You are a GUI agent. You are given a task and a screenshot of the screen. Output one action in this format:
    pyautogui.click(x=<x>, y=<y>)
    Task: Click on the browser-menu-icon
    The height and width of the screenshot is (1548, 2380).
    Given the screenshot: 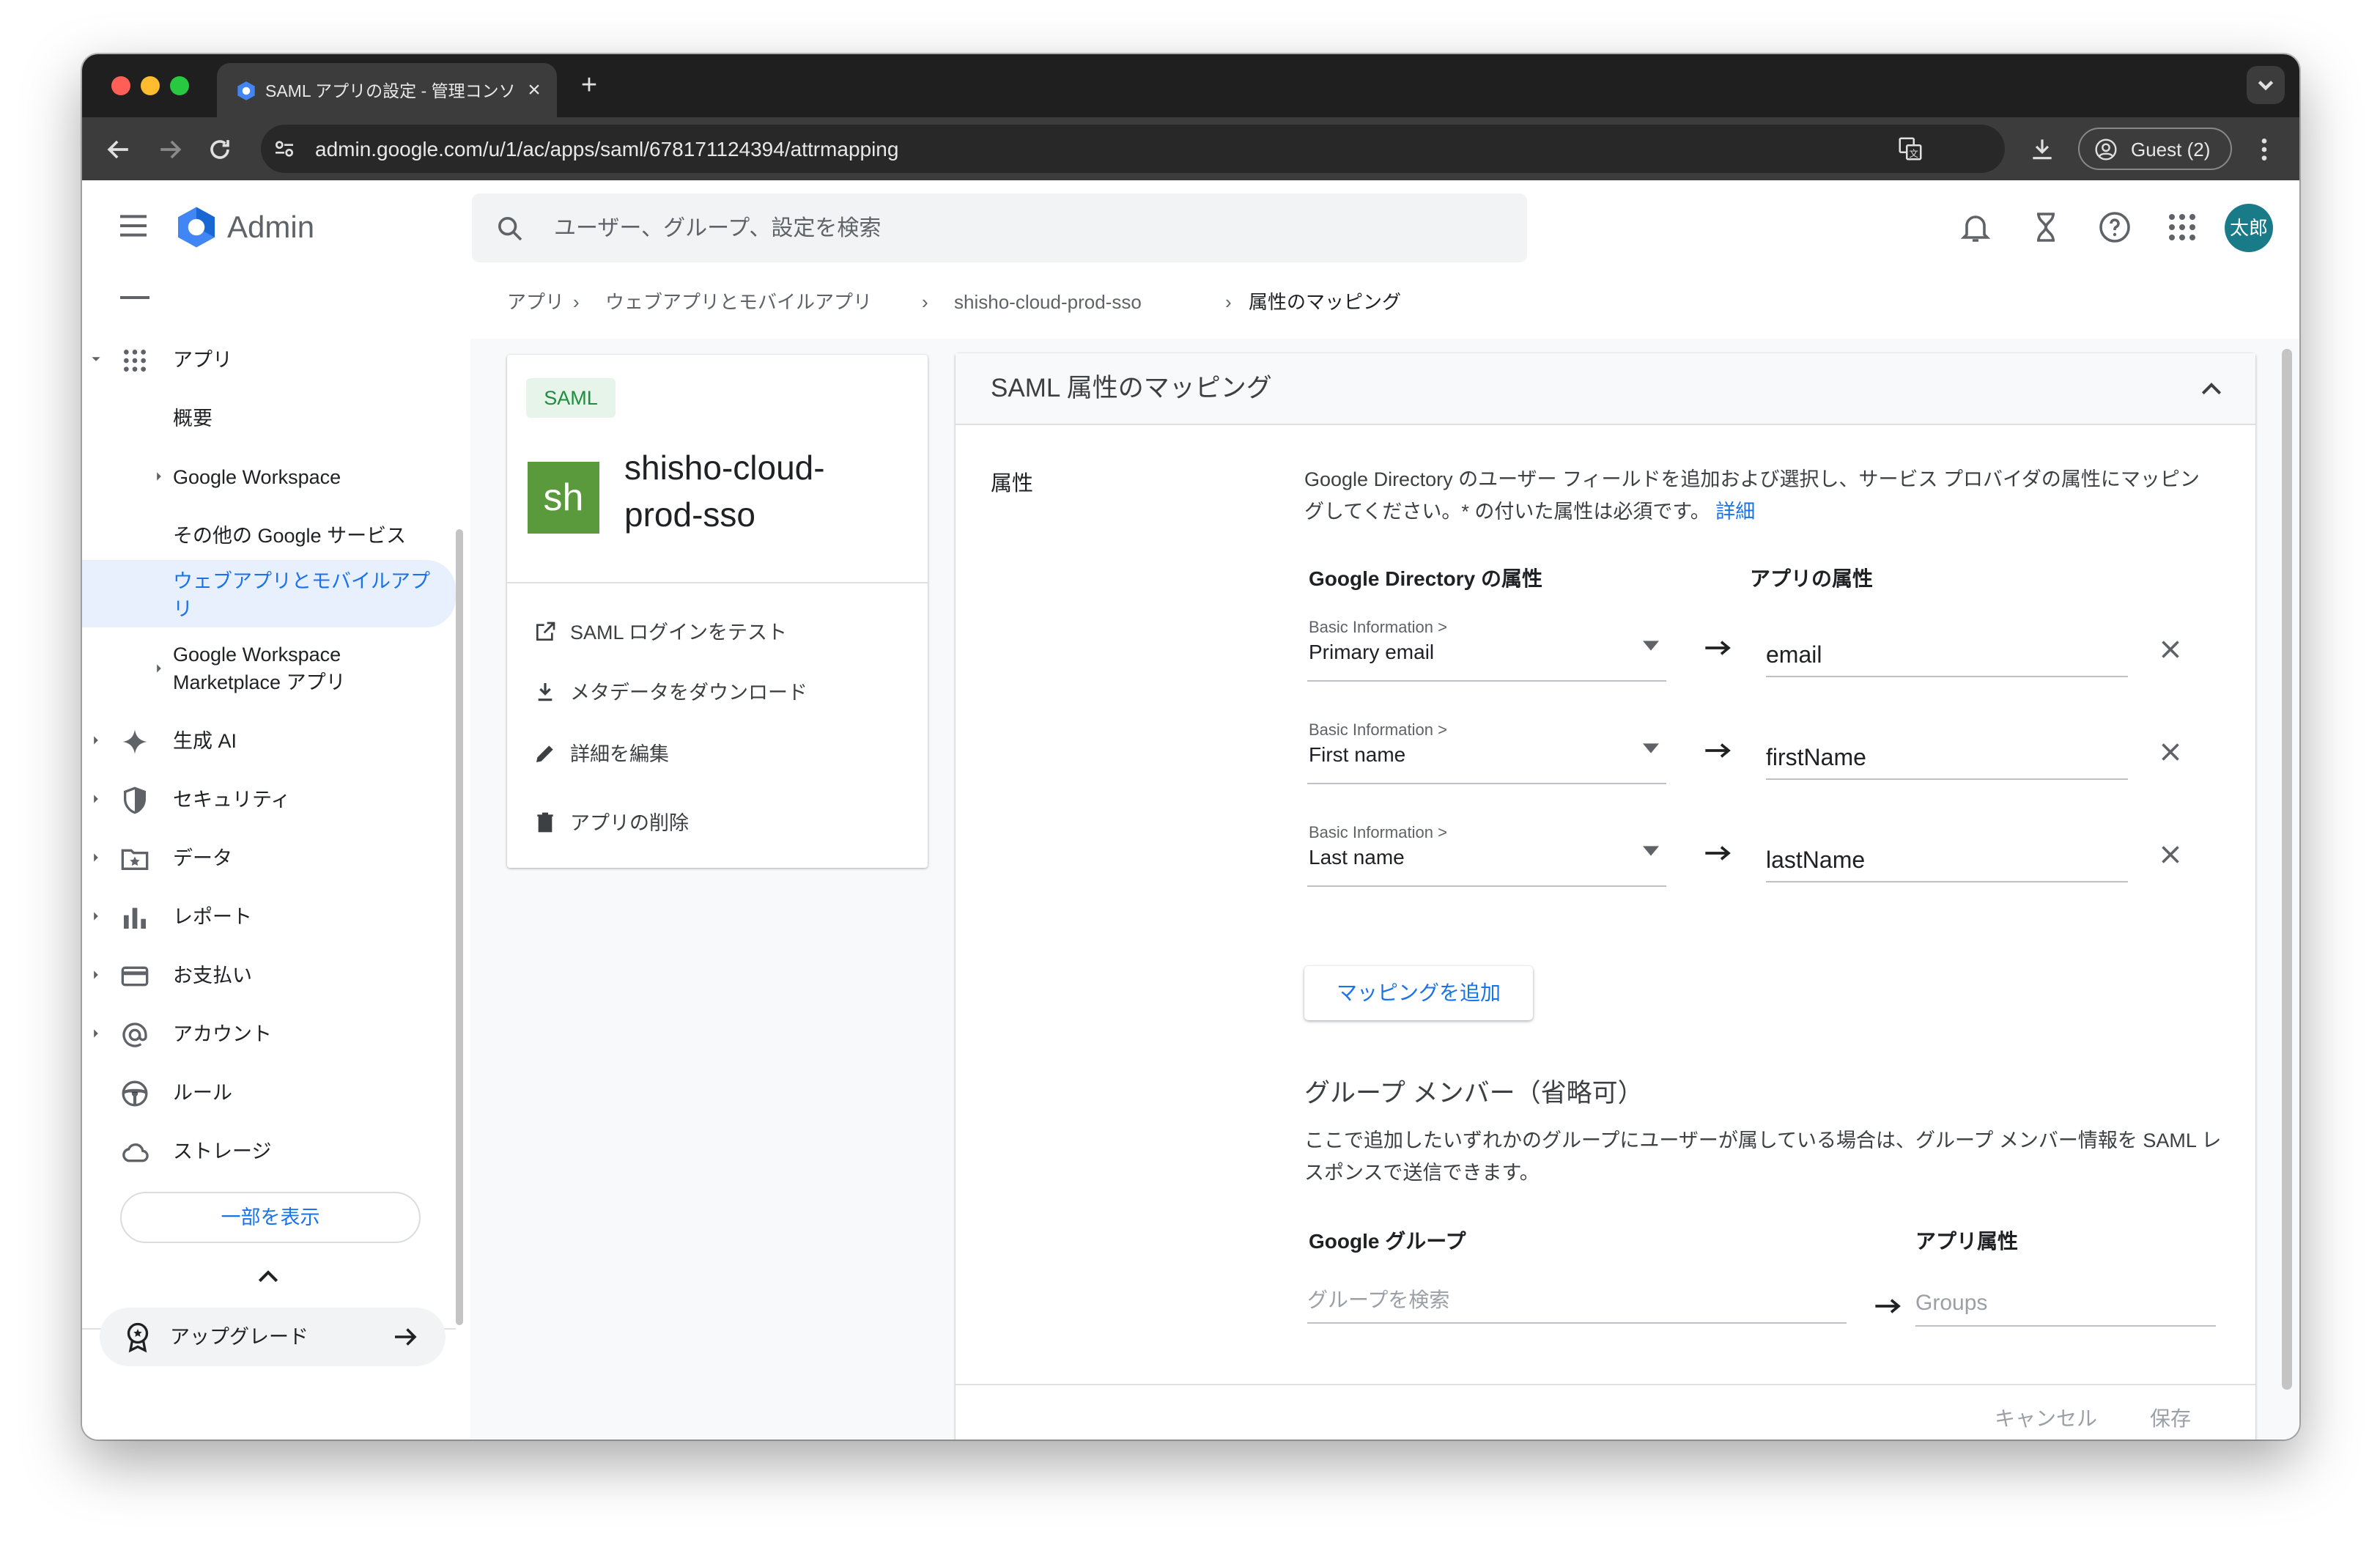 What is the action you would take?
    pyautogui.click(x=2264, y=149)
    